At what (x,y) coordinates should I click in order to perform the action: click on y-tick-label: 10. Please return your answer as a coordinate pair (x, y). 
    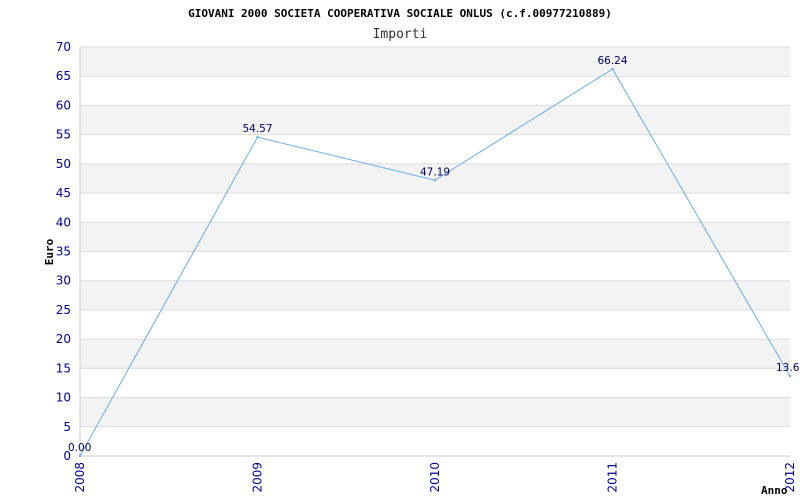
    Looking at the image, I should click on (63, 398).